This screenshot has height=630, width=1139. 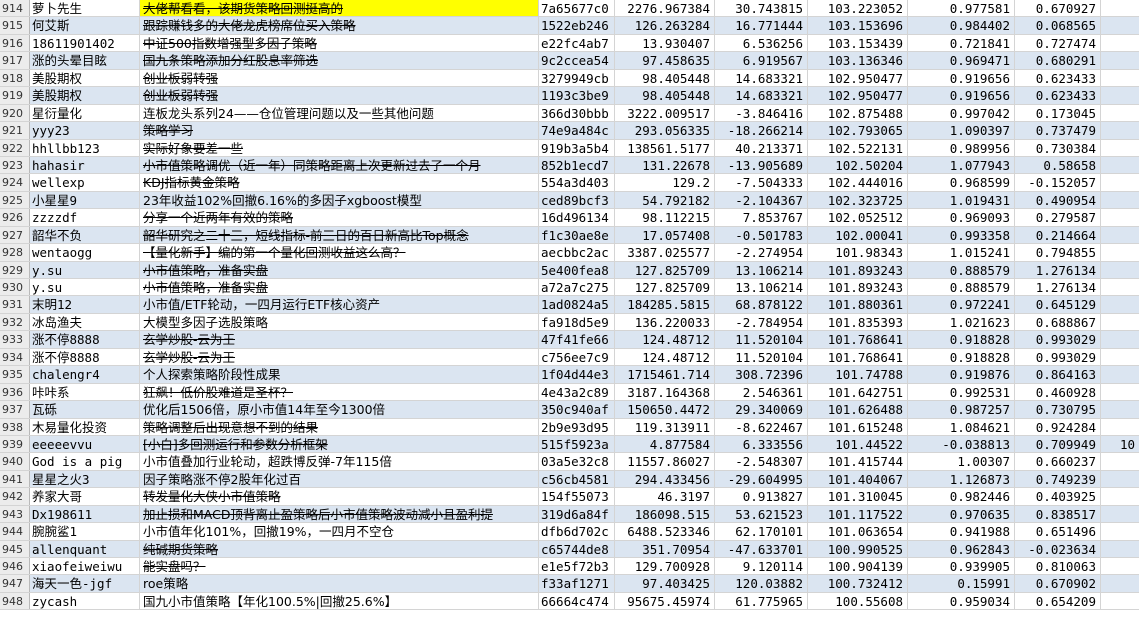 What do you see at coordinates (577, 461) in the screenshot?
I see `cell-id: 03a5e32c8` at bounding box center [577, 461].